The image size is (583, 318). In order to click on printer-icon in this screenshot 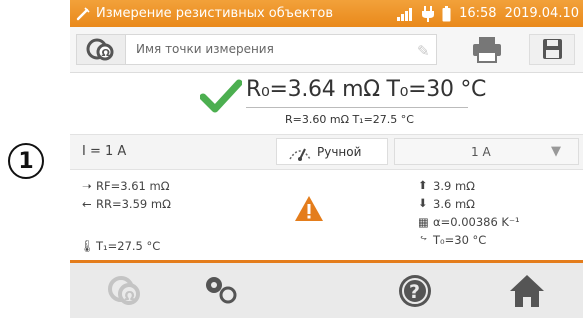, I will do `click(487, 50)`.